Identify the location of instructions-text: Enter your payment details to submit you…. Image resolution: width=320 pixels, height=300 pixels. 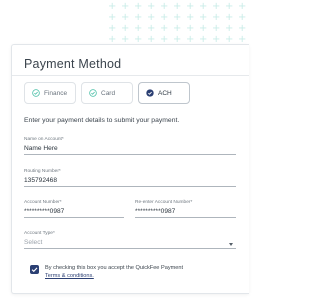
(102, 120).